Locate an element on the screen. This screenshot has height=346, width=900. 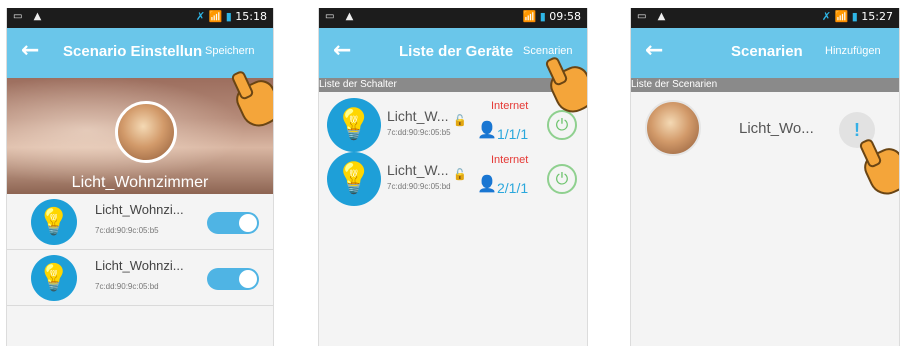
scenarios-button: Scenarien is located at coordinates (548, 51).